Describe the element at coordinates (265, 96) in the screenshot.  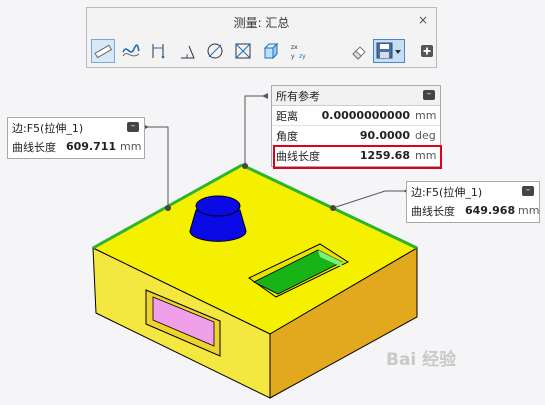
I see `leader-arrow-summary` at that location.